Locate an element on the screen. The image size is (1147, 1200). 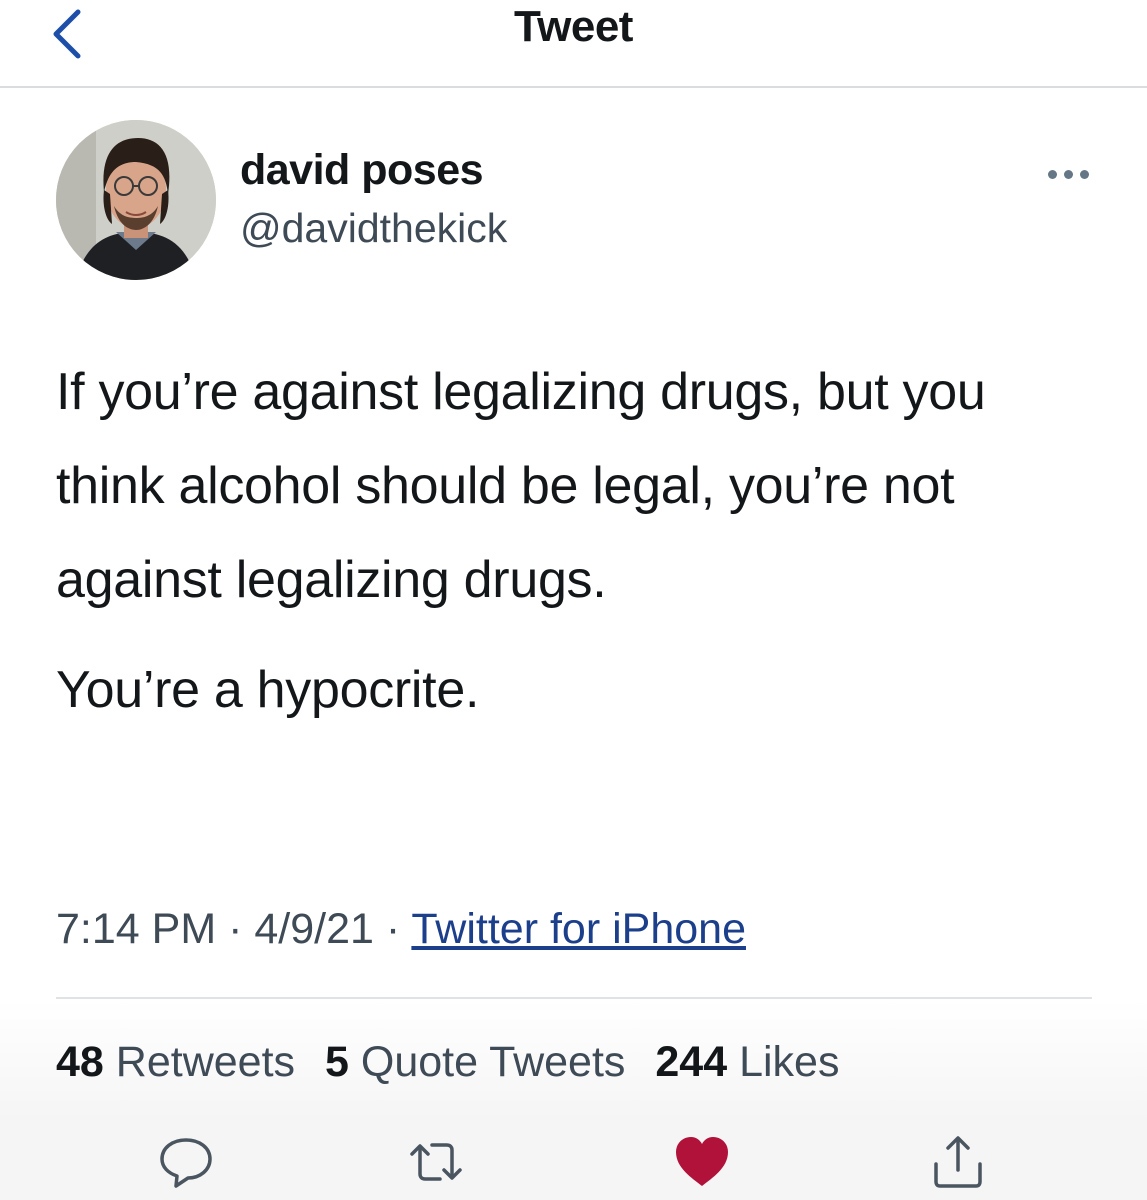
share-icon is located at coordinates (958, 1162).